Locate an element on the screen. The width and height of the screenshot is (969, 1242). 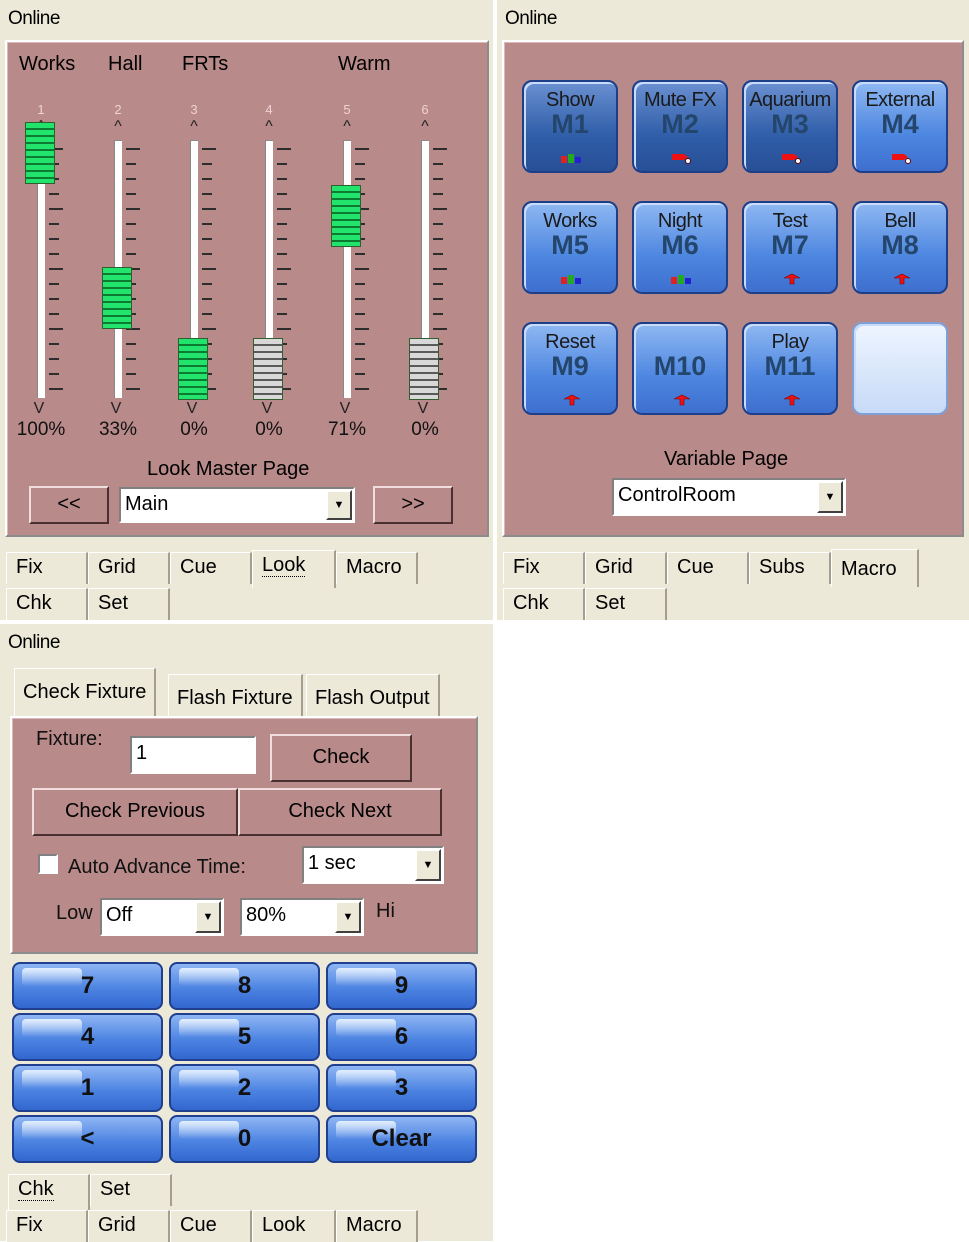
fader-level: 0% is located at coordinates (269, 429).